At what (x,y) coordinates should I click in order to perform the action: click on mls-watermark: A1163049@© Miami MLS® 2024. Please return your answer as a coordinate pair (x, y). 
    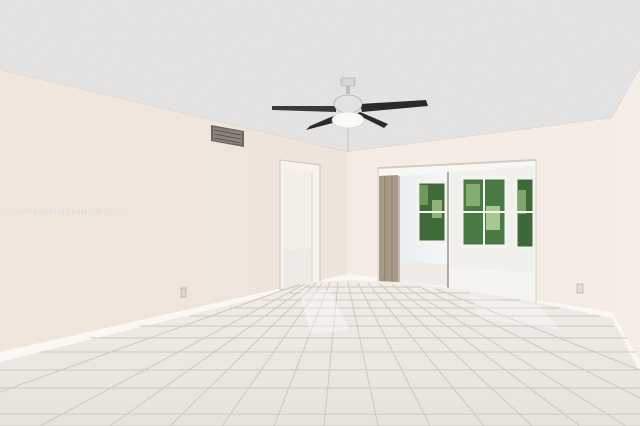
    Looking at the image, I should click on (62, 211).